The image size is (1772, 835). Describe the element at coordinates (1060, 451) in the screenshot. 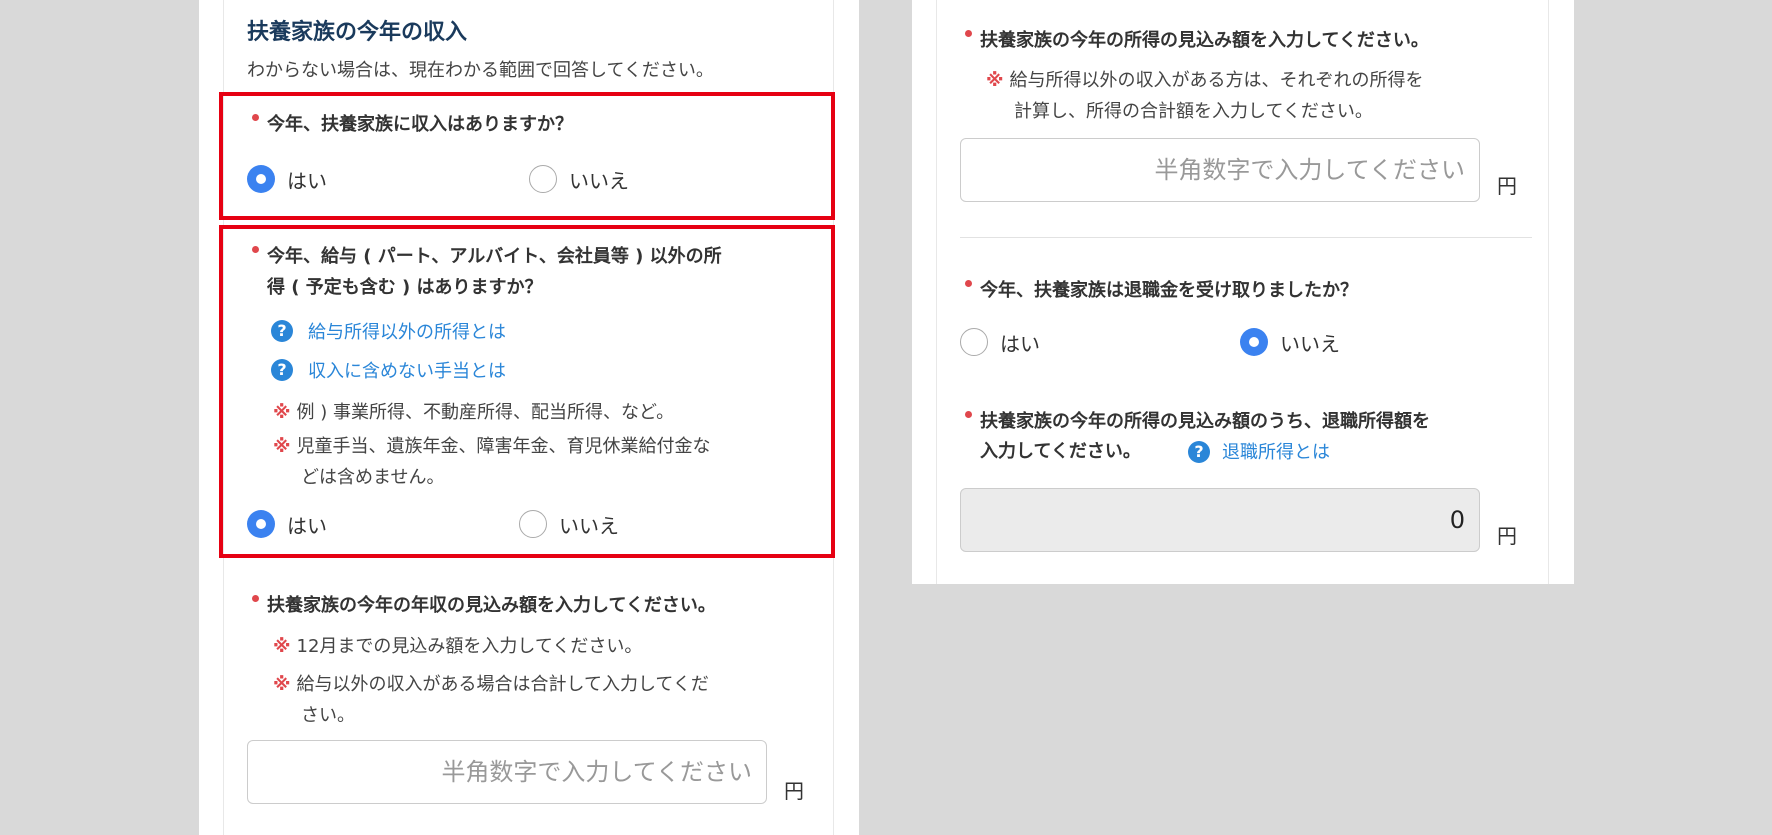

I see `q6-label-line2: 入力してください。` at that location.